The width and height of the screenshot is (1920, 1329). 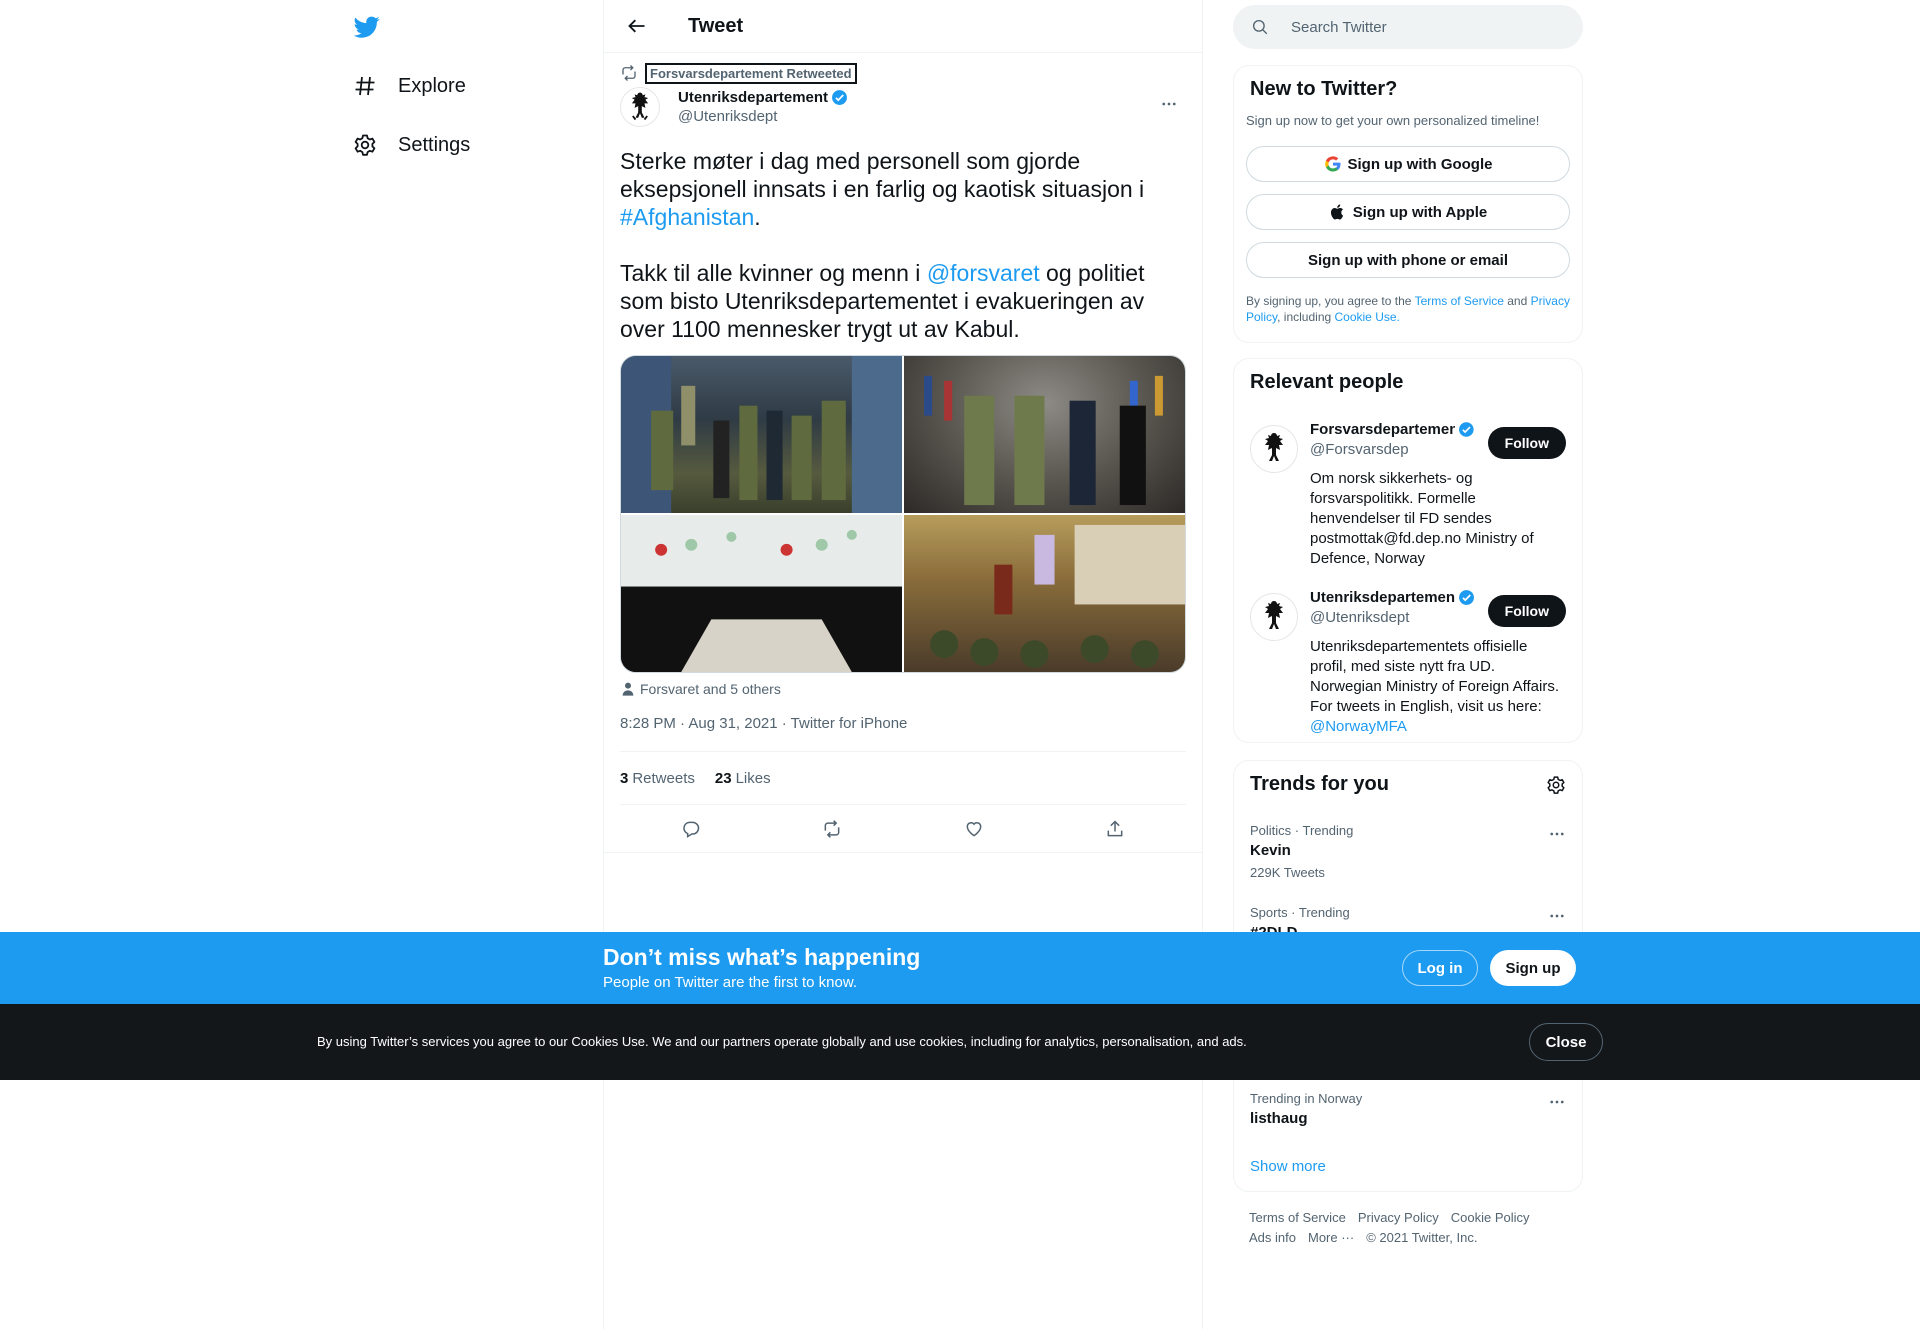 I want to click on banner-subtitle: People on Twitter are the first to know., so click(x=730, y=982).